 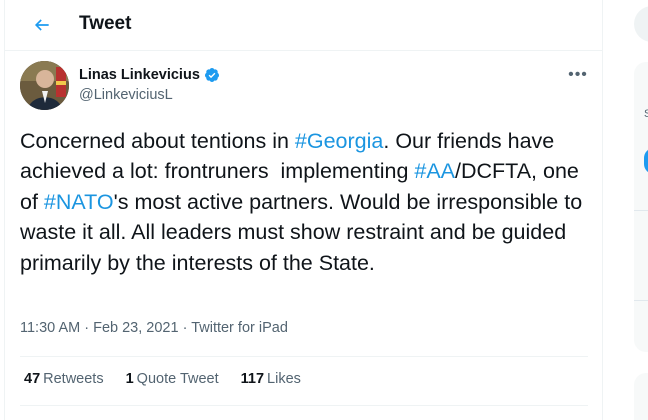 I want to click on more-horizontal-icon: •••, so click(x=578, y=74).